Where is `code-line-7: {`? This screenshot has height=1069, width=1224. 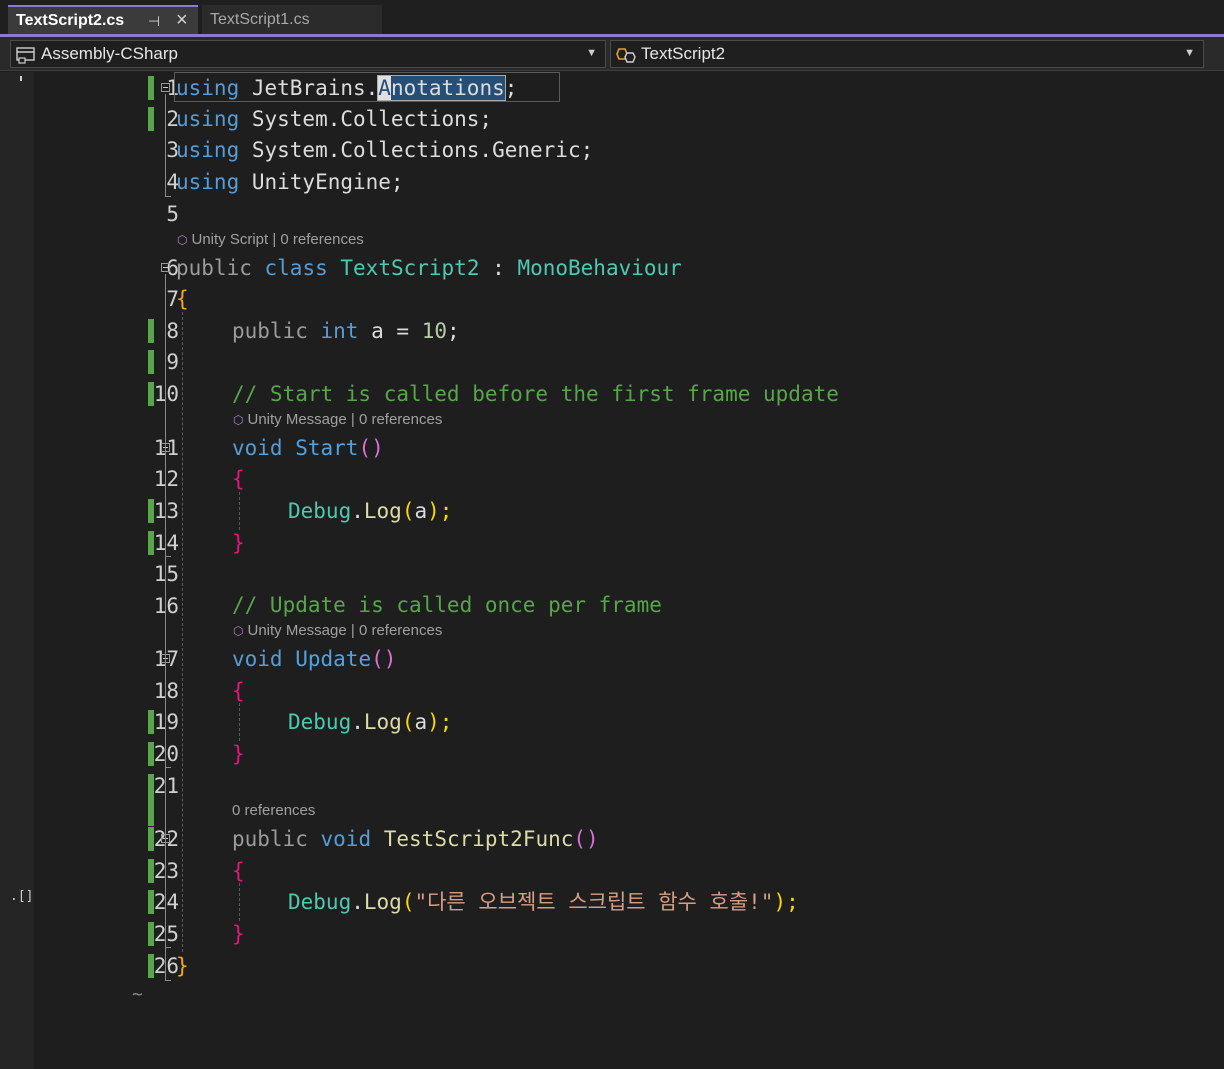
code-line-7: { is located at coordinates (182, 299).